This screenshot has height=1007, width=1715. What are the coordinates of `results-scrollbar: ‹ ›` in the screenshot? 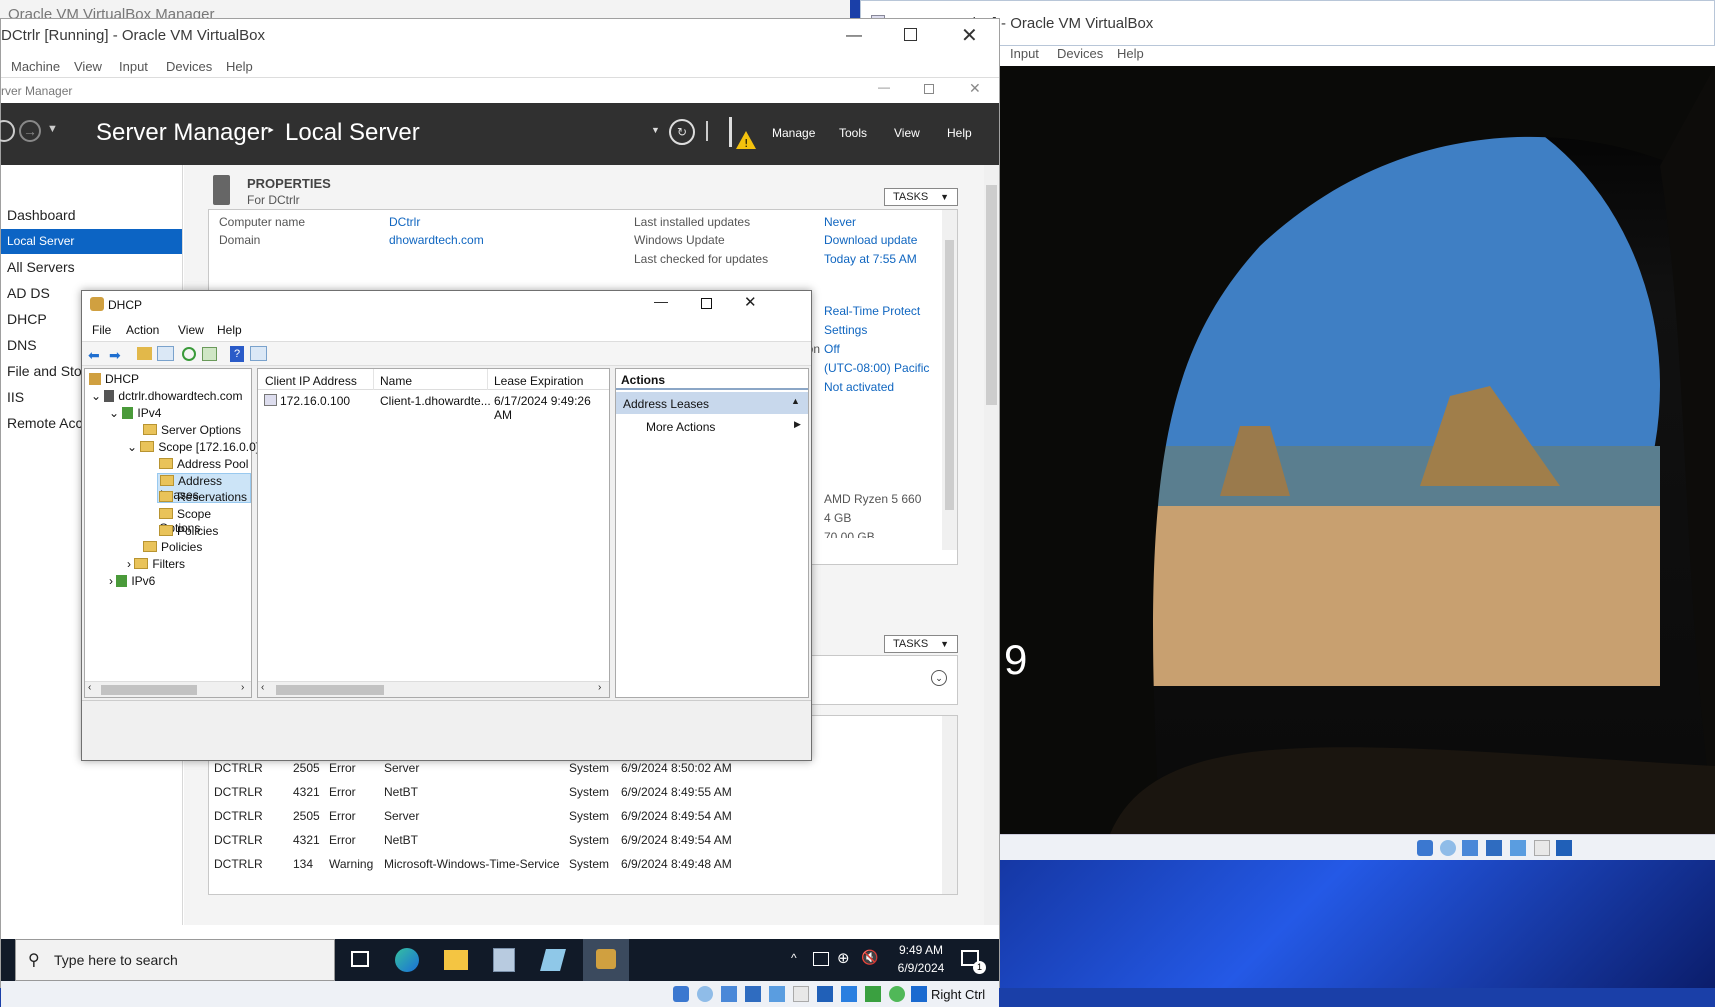 It's located at (433, 689).